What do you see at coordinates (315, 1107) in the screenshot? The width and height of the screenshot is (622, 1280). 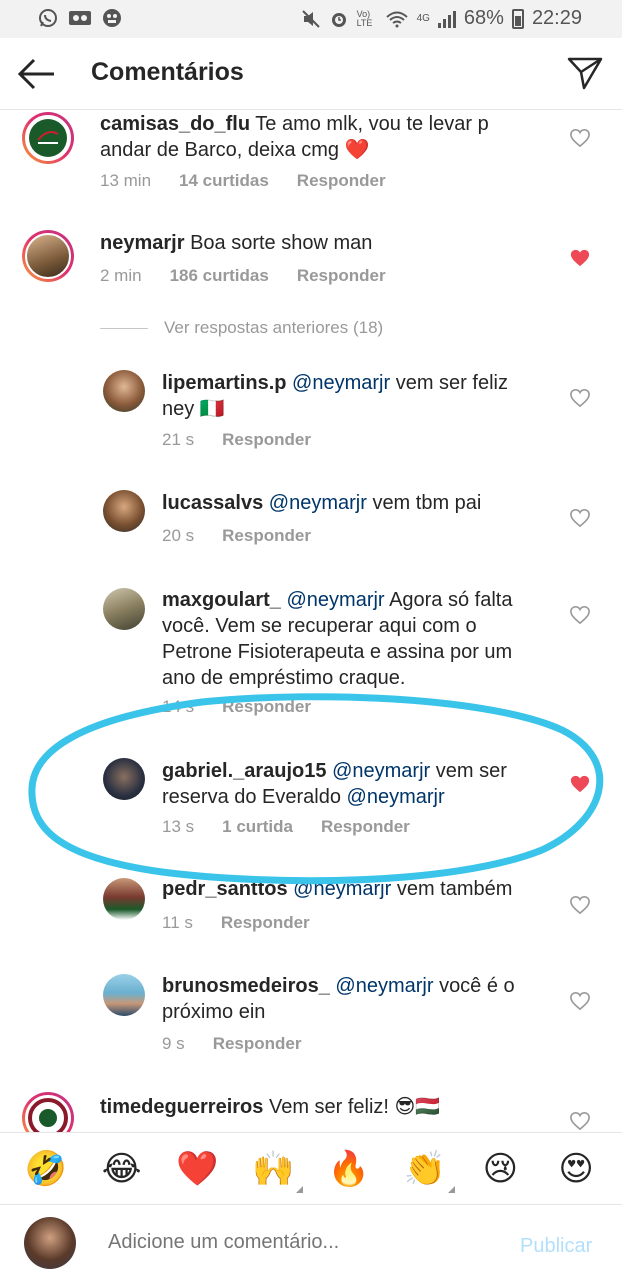 I see `comment-text: timedeguerreiros Vem ser feliz! 😎🇭🇺` at bounding box center [315, 1107].